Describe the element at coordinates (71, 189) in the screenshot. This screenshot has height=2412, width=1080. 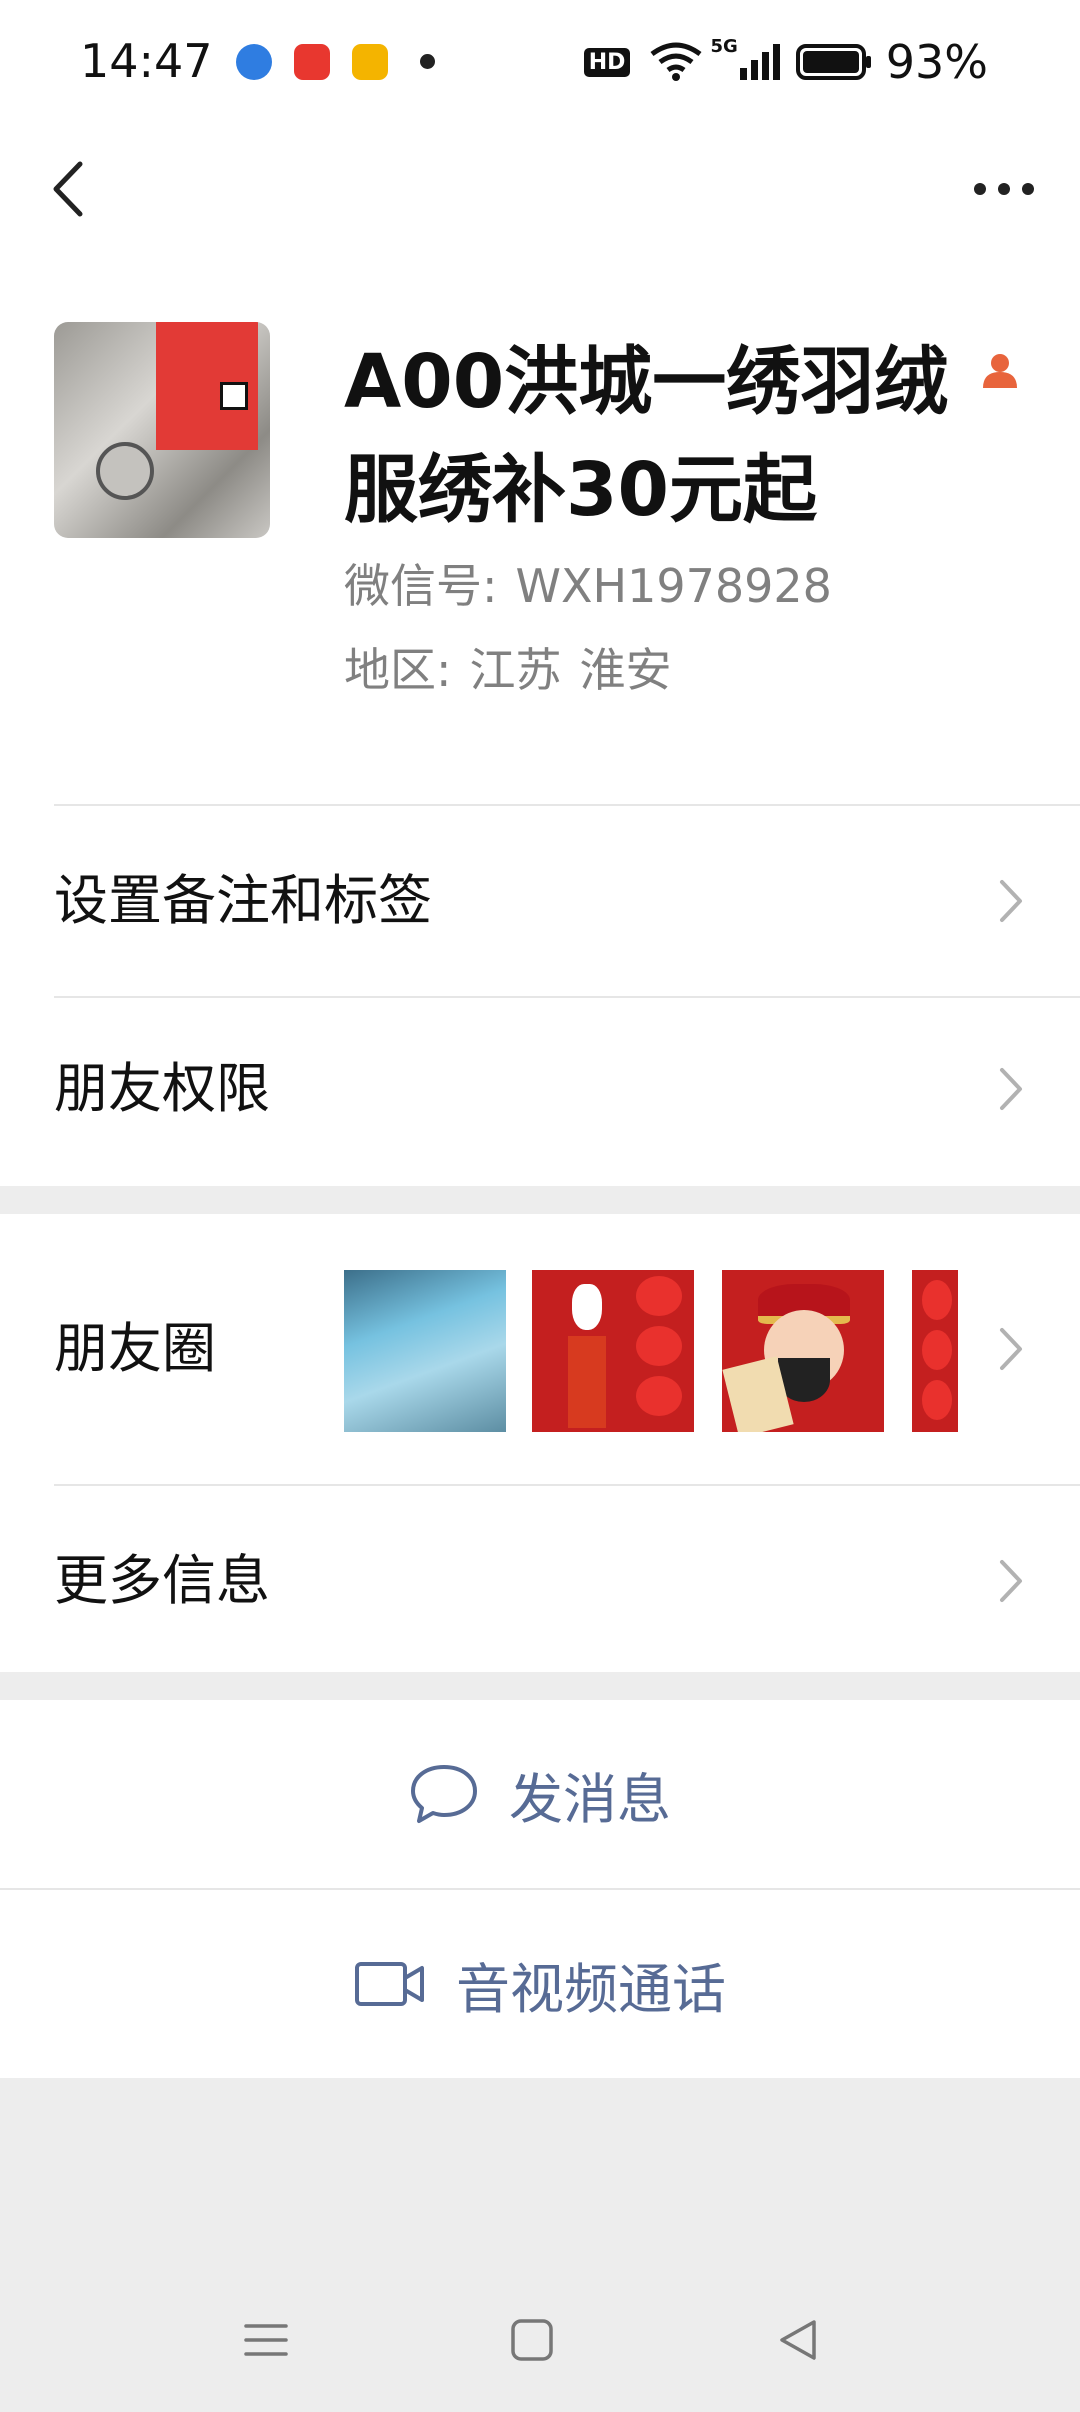
I see `chevron-left-icon` at that location.